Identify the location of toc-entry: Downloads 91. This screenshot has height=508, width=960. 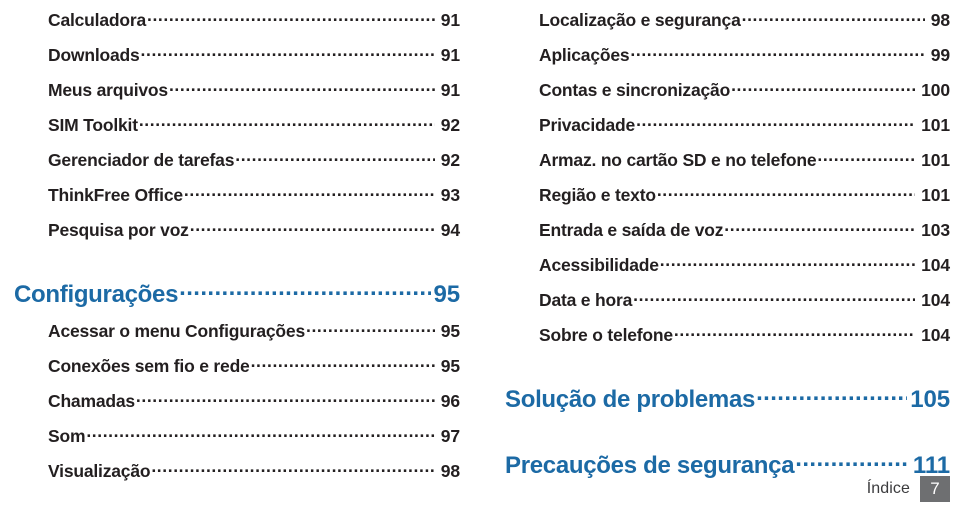
(237, 62).